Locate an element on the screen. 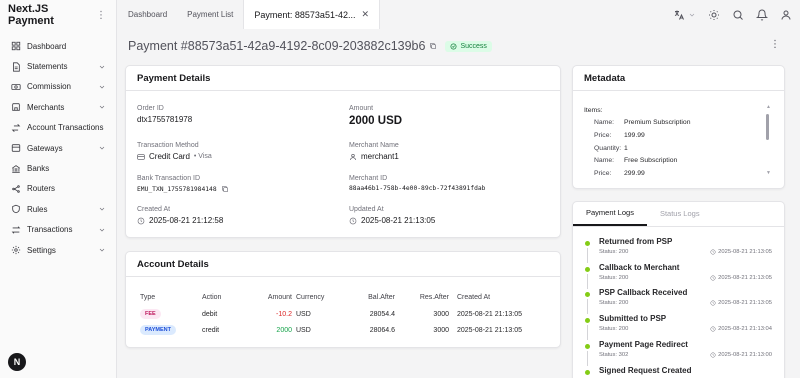 Image resolution: width=800 pixels, height=378 pixels. field-label: Order ID is located at coordinates (150, 108).